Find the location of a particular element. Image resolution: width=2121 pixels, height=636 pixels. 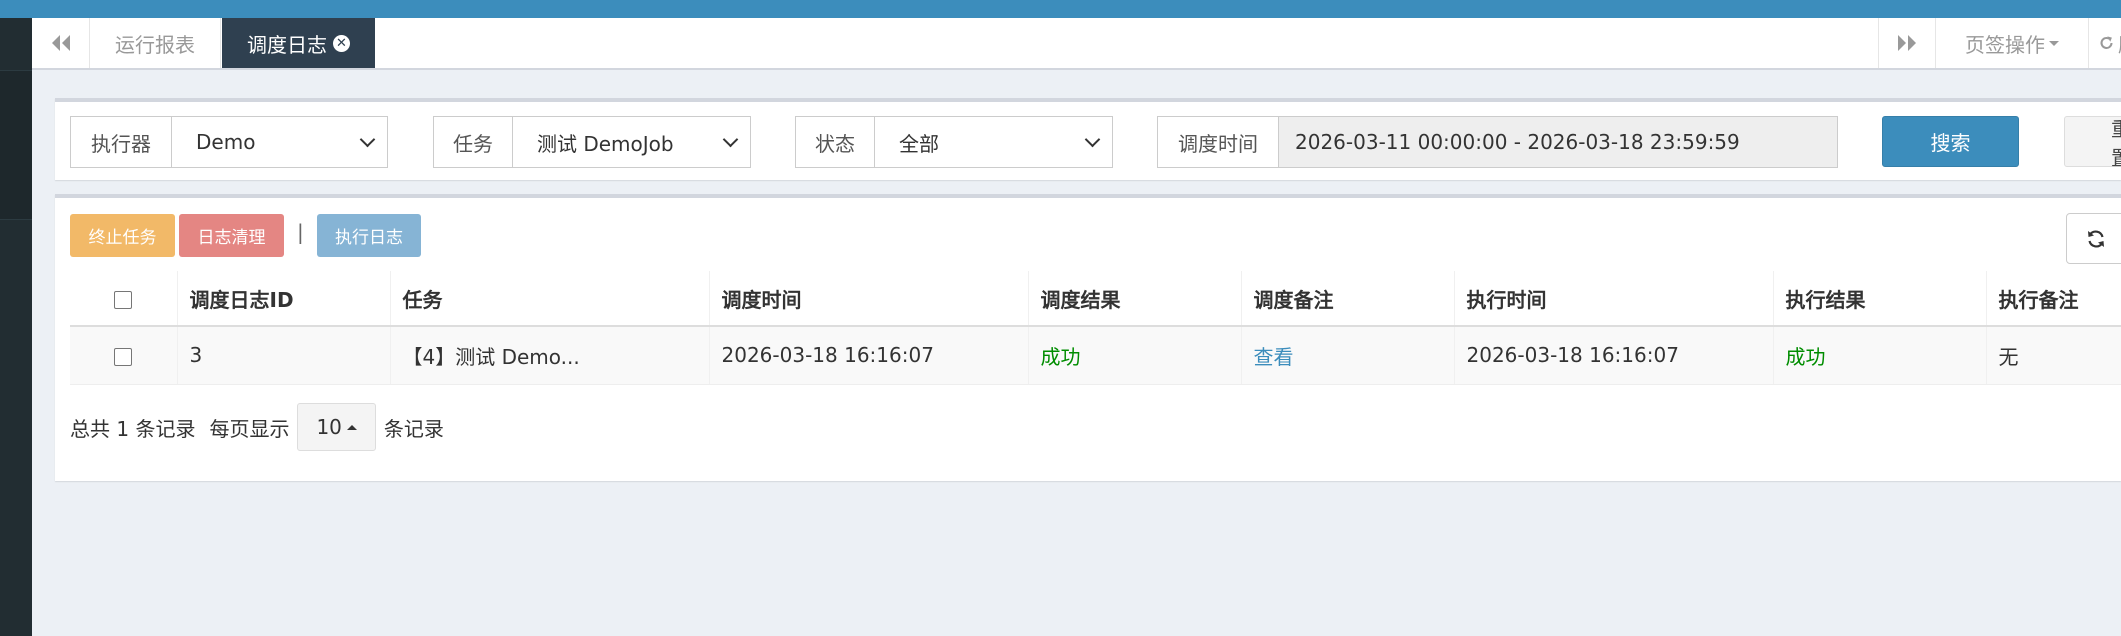

per-page-label: 每页显示 is located at coordinates (249, 428).